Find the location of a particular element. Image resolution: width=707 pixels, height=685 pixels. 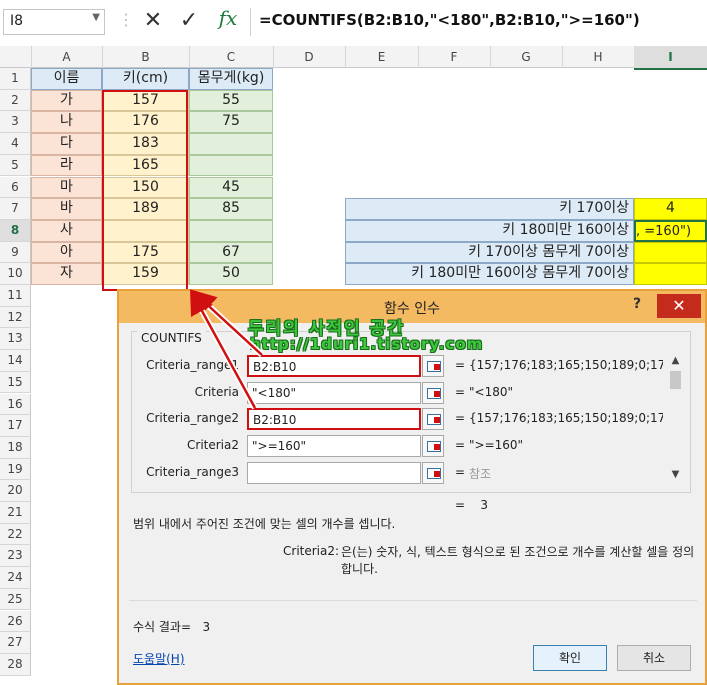

select-all-corner is located at coordinates (16, 57).